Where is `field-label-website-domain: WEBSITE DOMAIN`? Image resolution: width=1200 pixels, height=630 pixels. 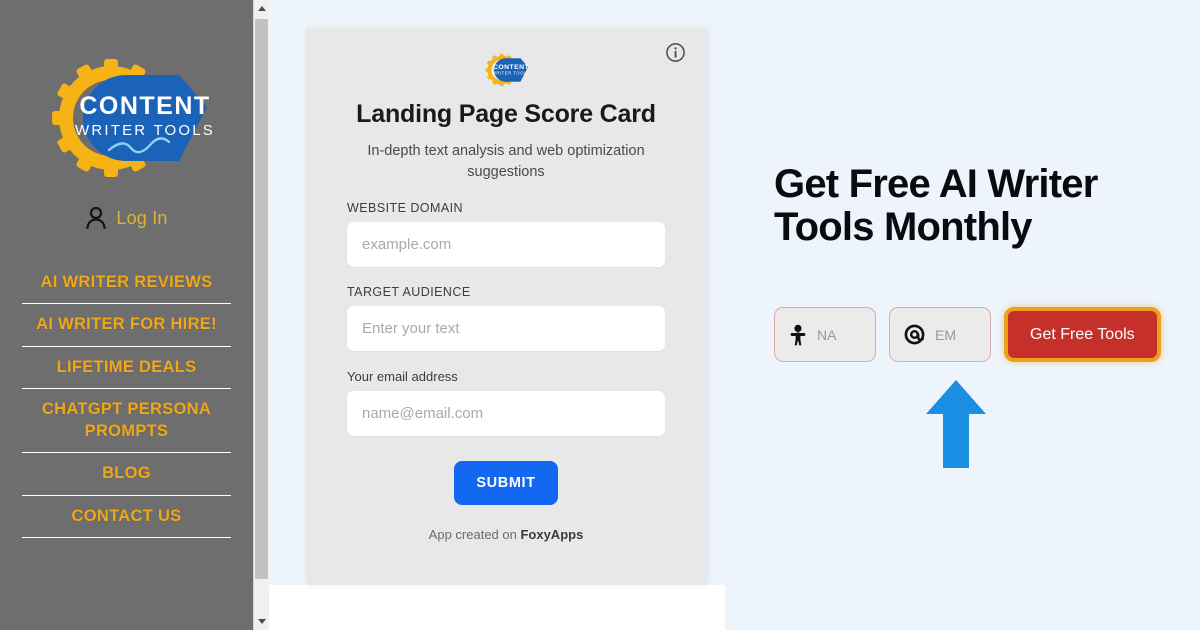
field-label-website-domain: WEBSITE DOMAIN is located at coordinates (405, 208).